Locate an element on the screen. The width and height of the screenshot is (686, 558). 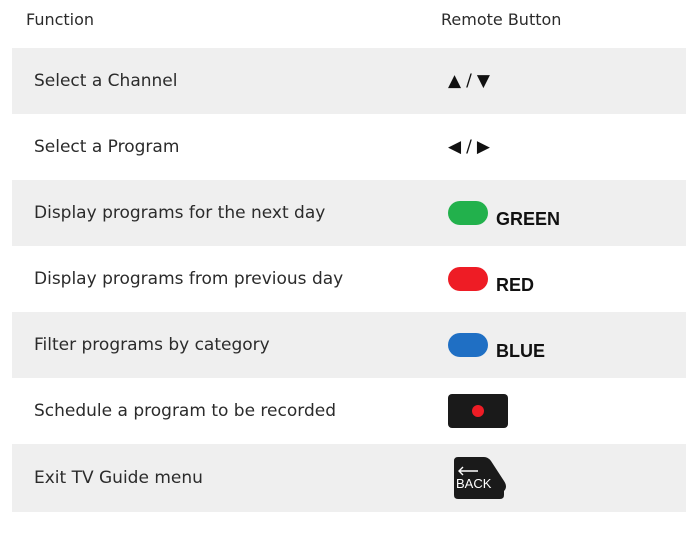
table-row: Exit TV Guide menu BACK is located at coordinates (349, 478).